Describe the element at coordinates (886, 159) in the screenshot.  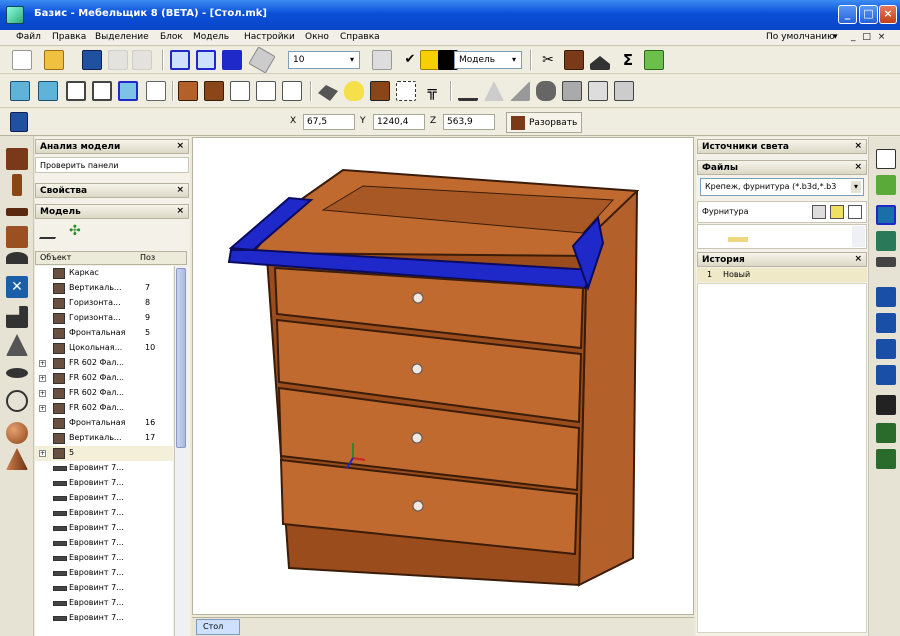
I see `window-icon` at that location.